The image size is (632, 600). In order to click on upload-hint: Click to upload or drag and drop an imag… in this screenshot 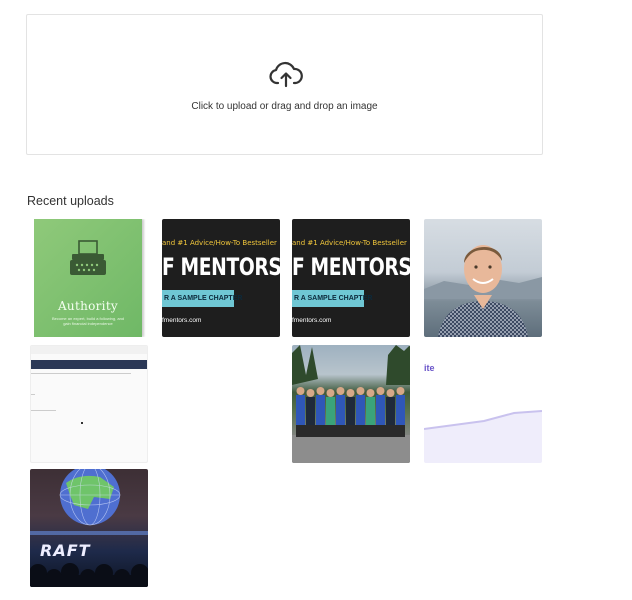, I will do `click(284, 106)`.